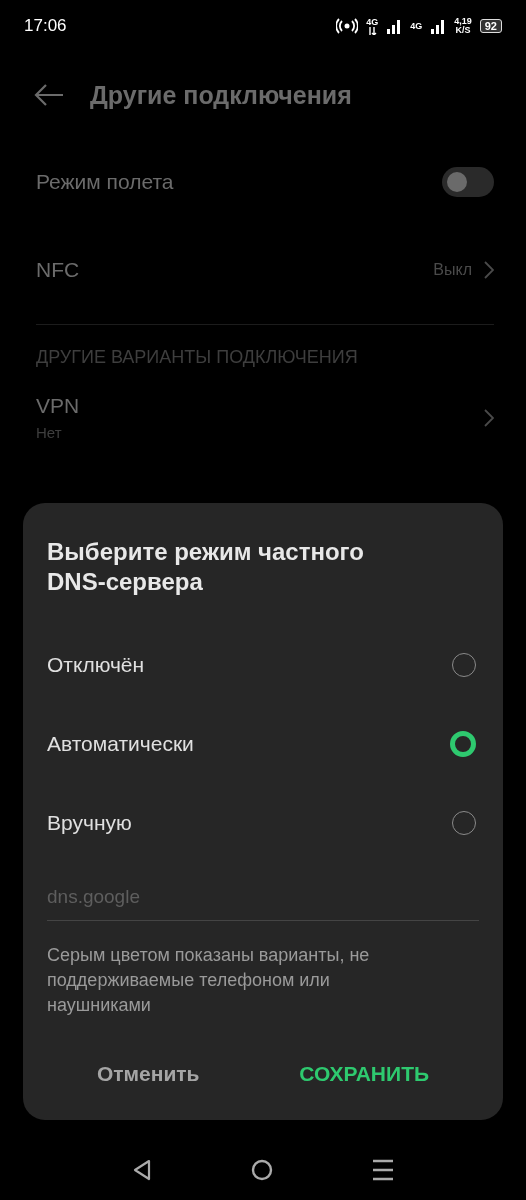 The image size is (526, 1200). Describe the element at coordinates (197, 357) in the screenshot. I see `section-title: ДРУГИЕ ВАРИАНТЫ ПОДКЛЮЧЕНИЯ` at that location.